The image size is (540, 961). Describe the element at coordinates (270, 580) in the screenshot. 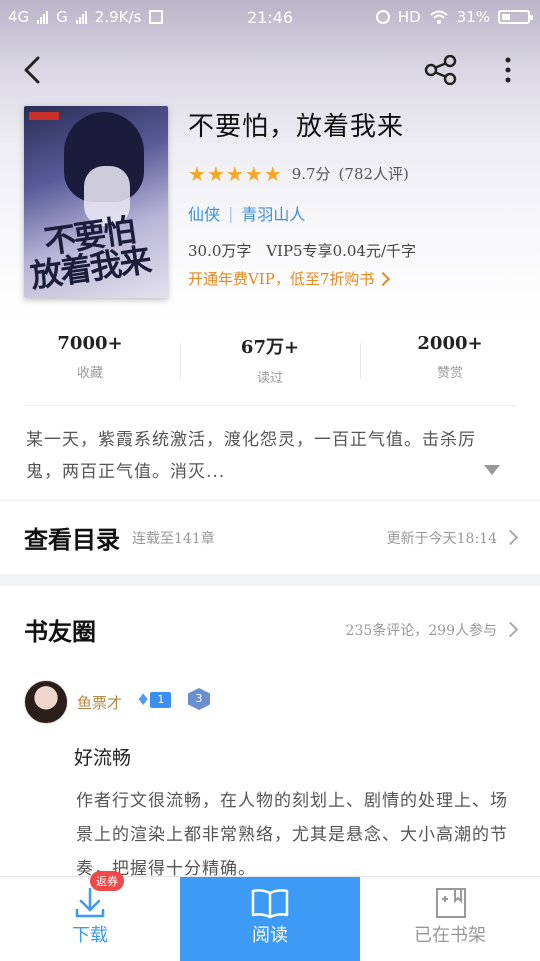

I see `section-separator` at that location.